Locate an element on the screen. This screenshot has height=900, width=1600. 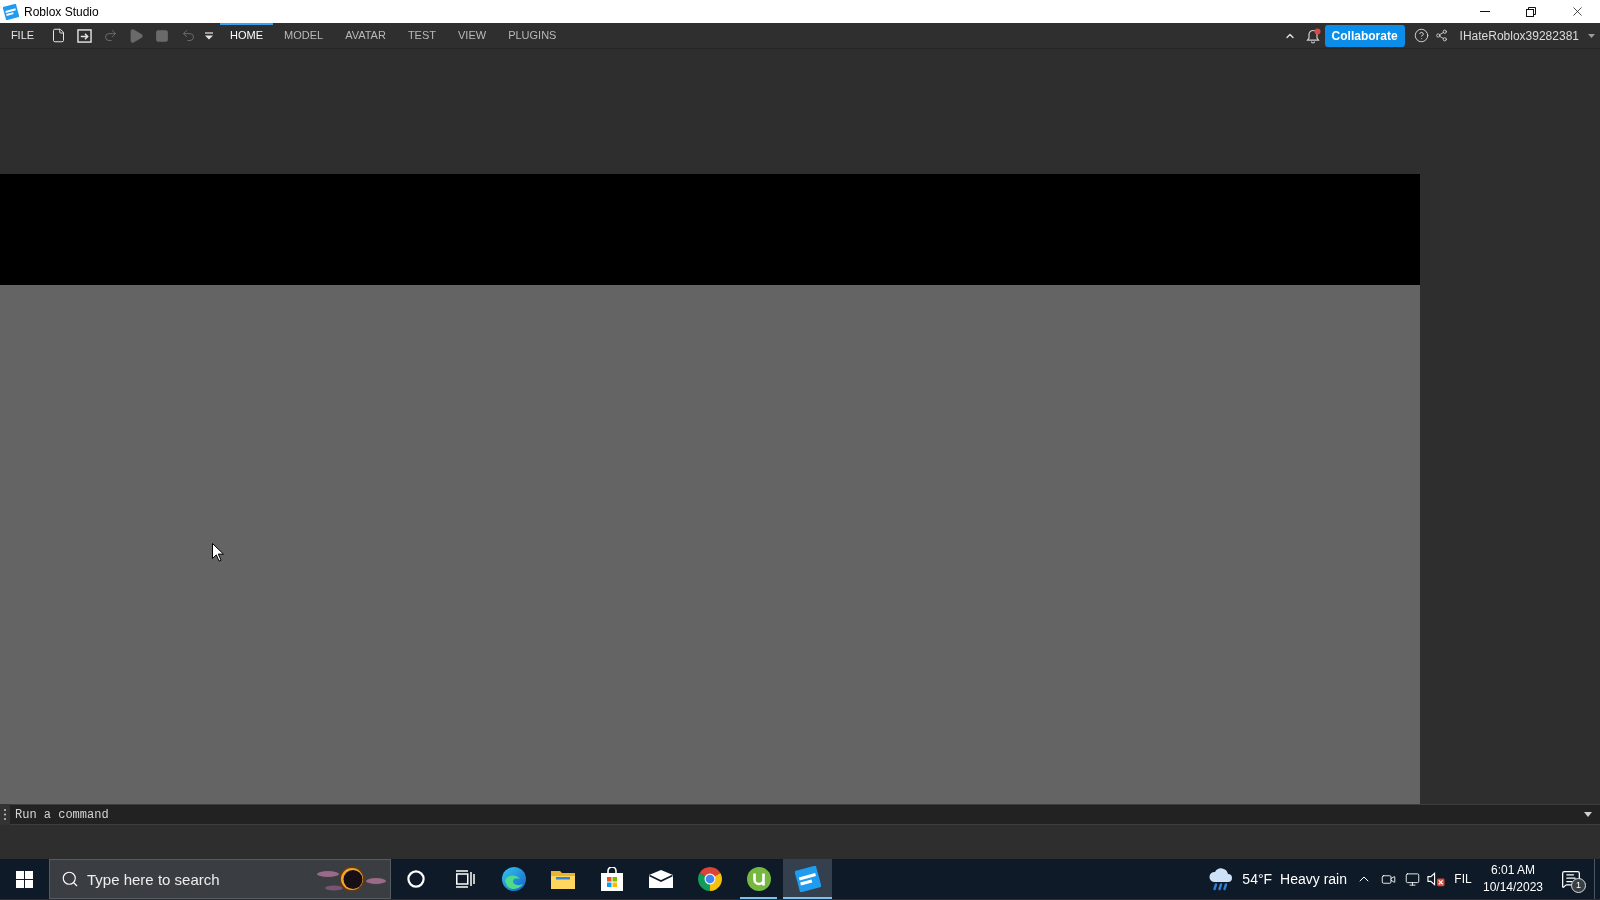
ribbon-tab: HOME is located at coordinates (246, 35).